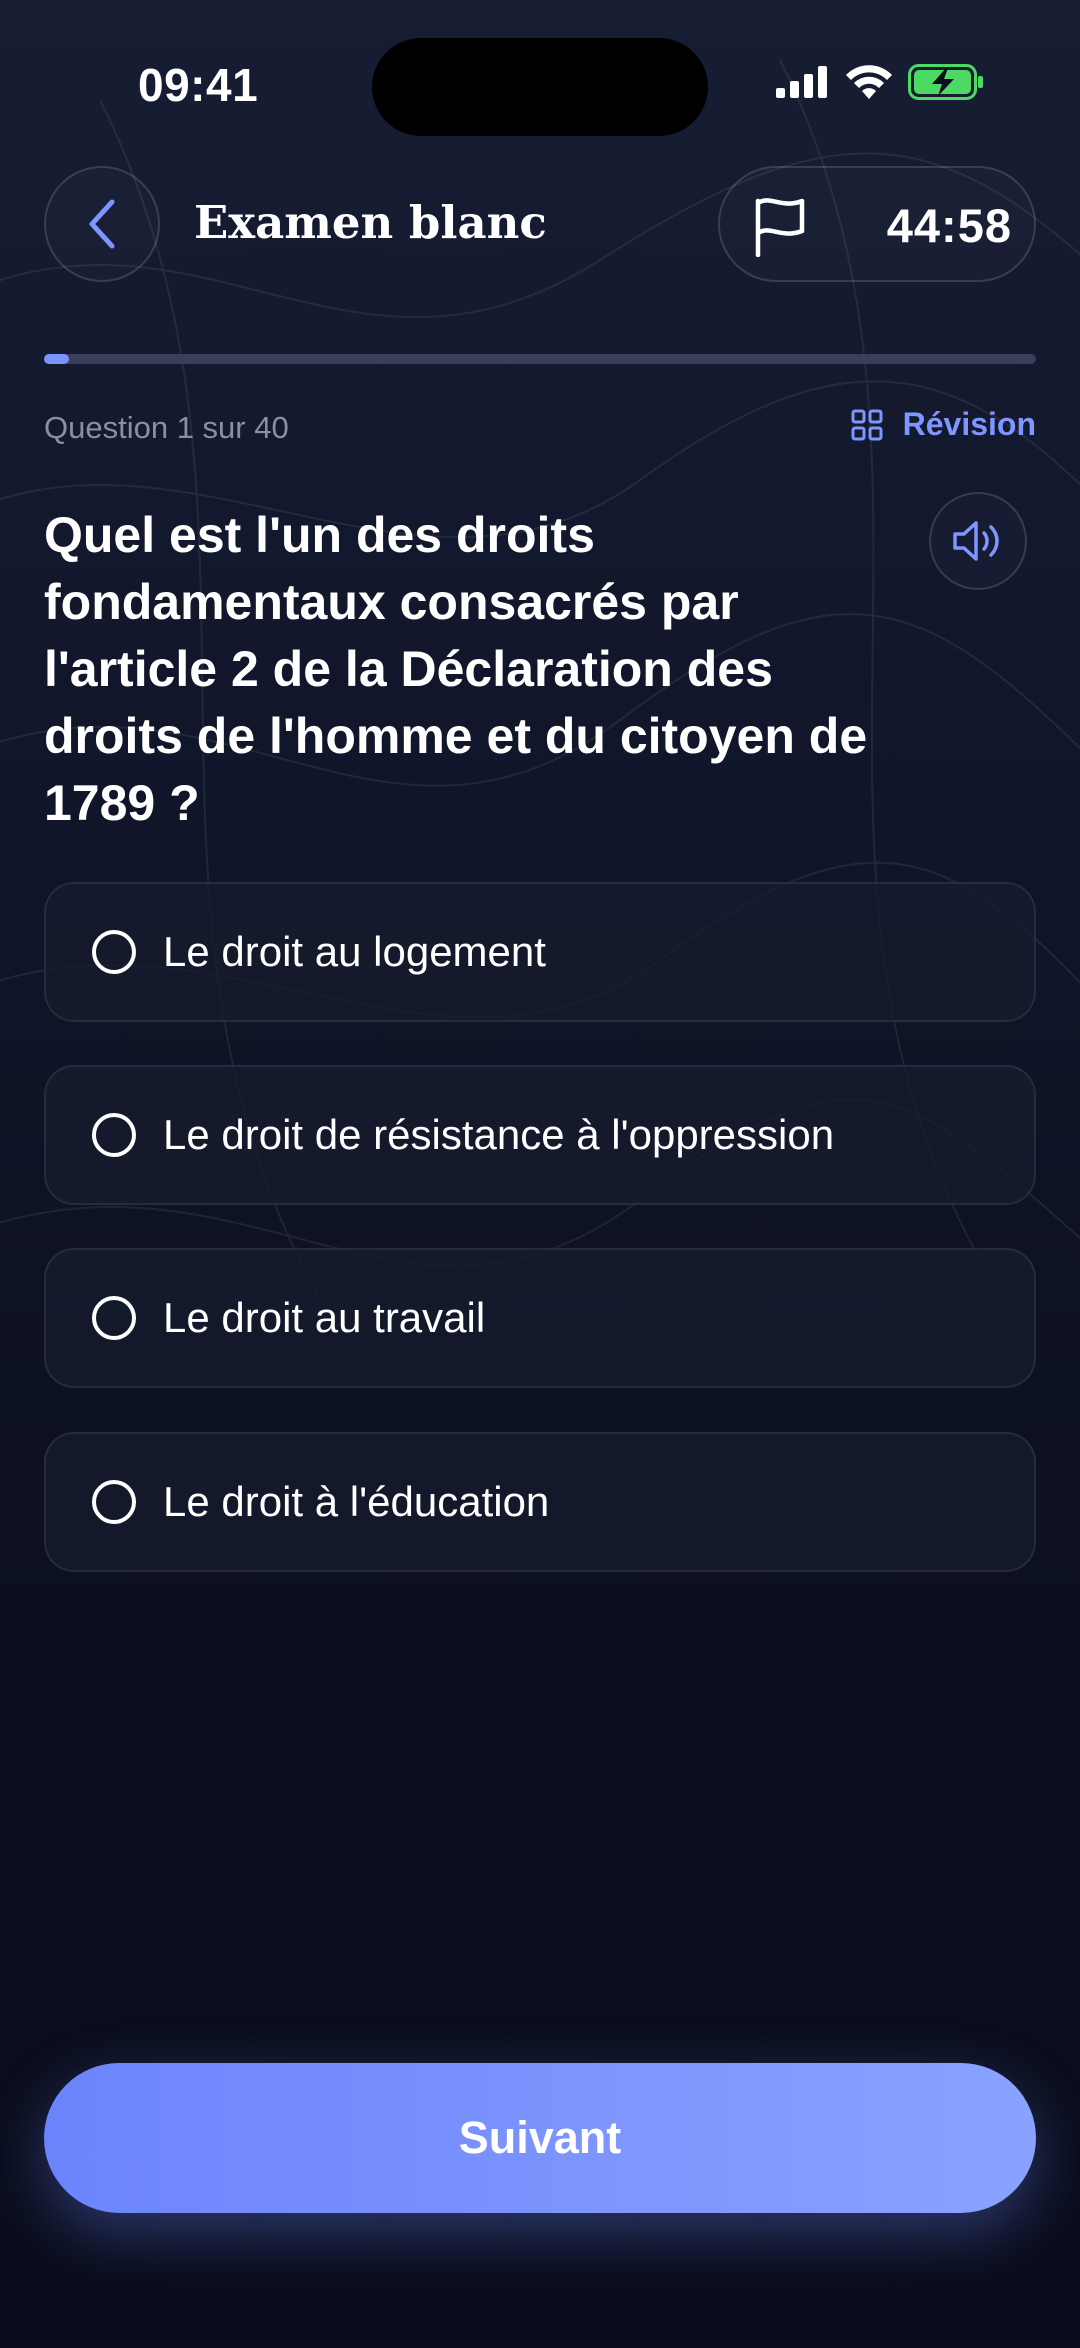  I want to click on next-button: Suivant, so click(540, 2138).